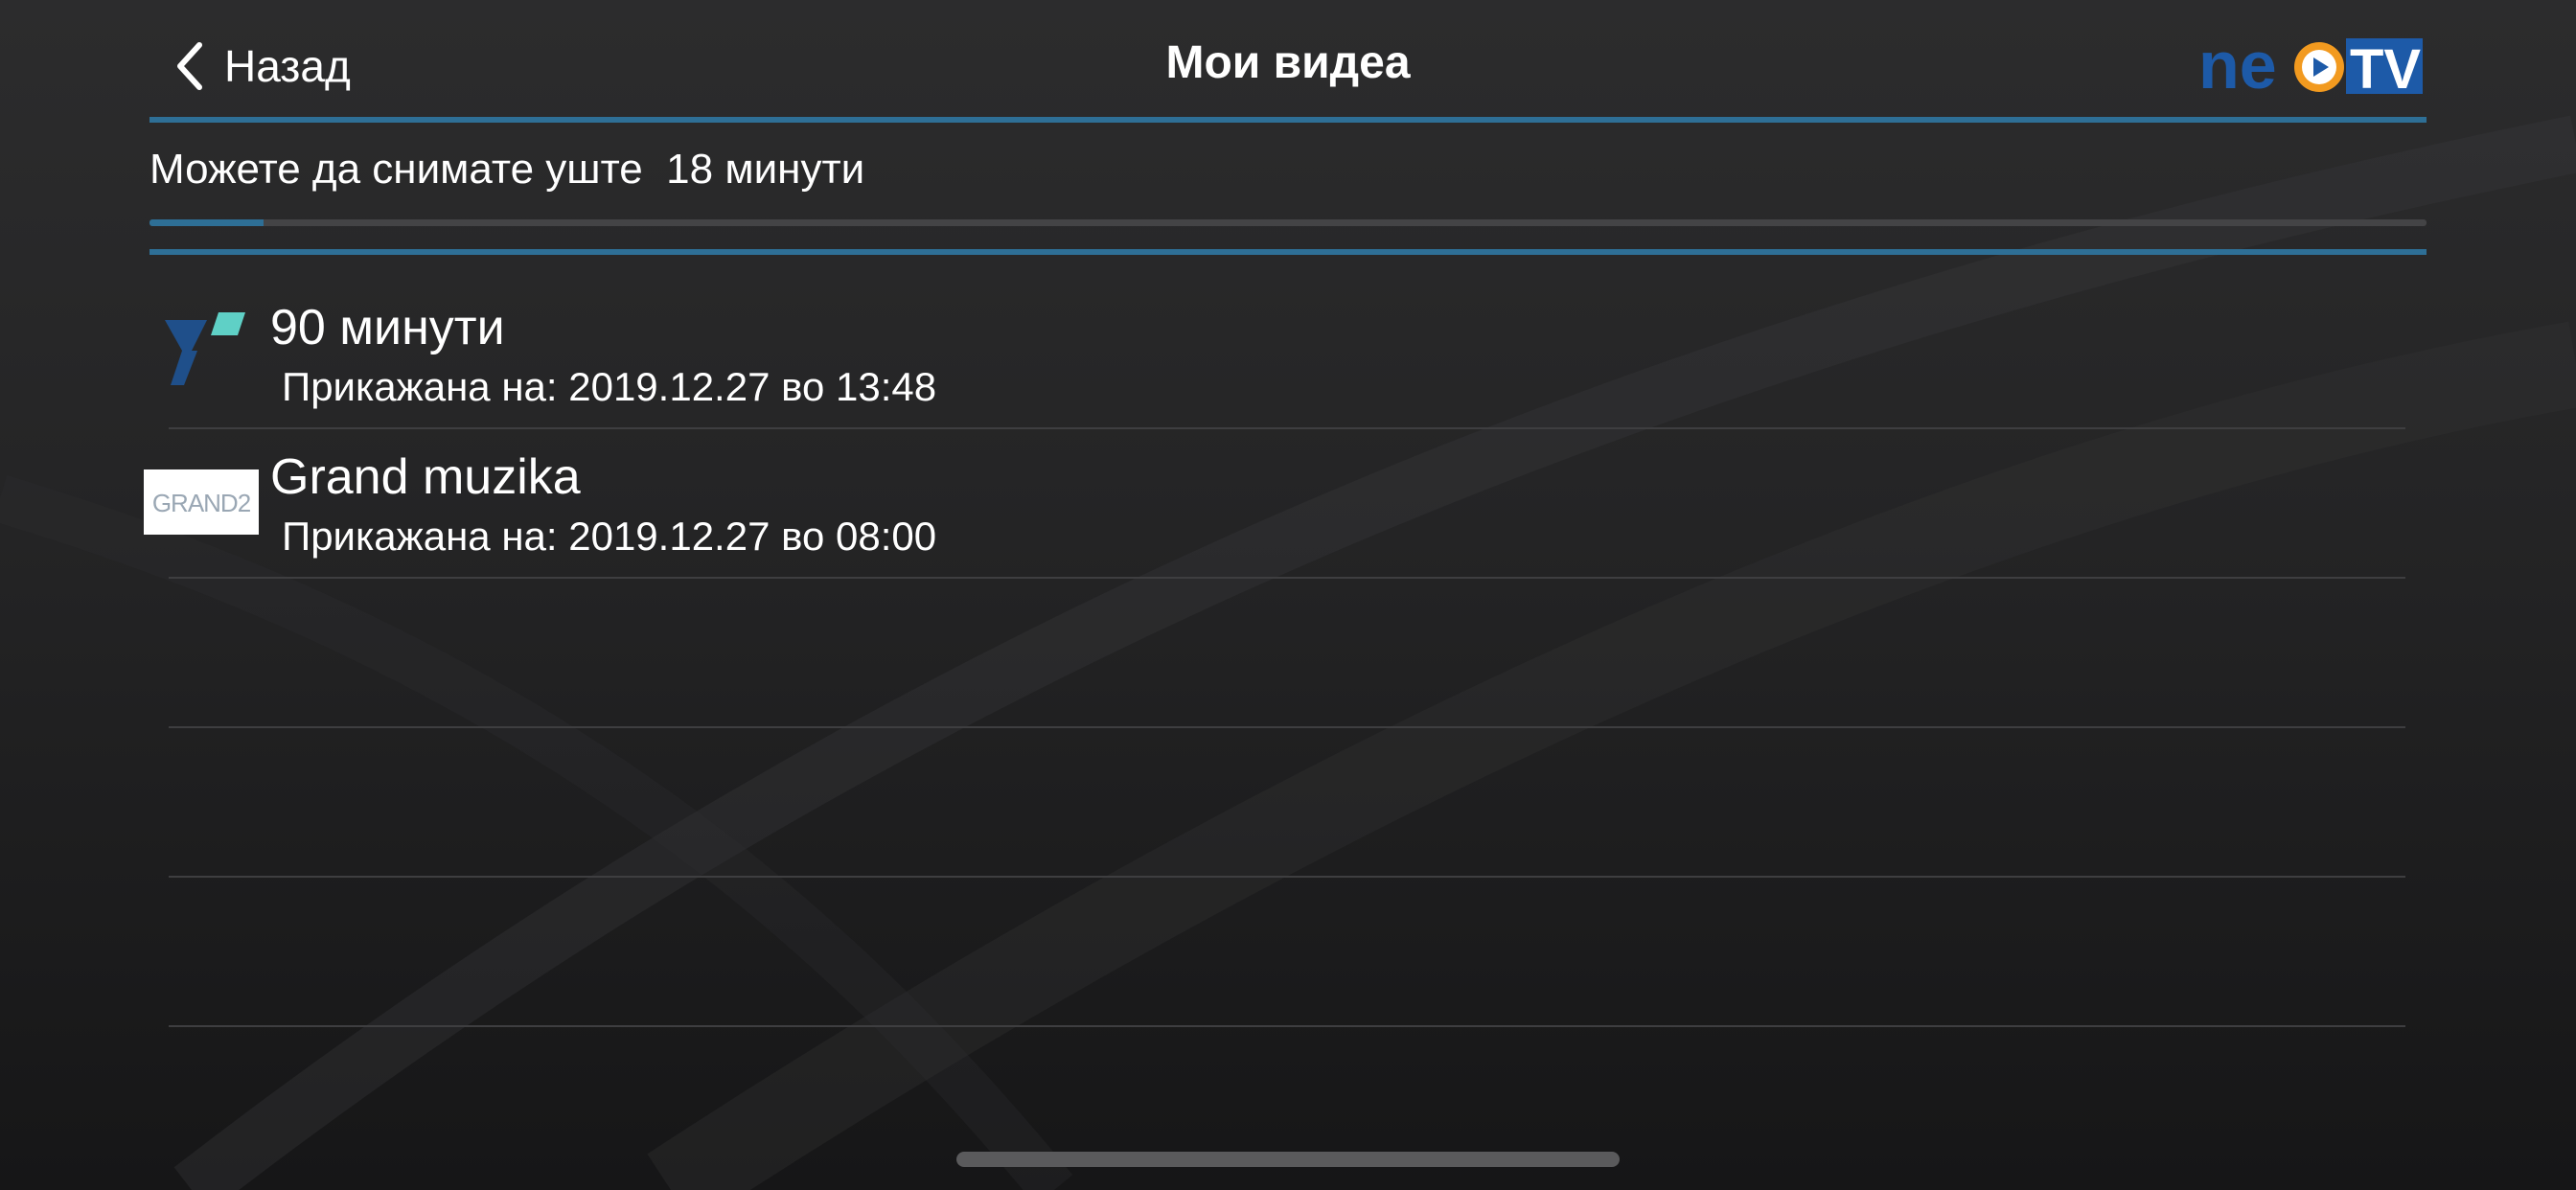  I want to click on video-broadcast-time: Прикажана на: 2019.12.27 во 13:48, so click(609, 387).